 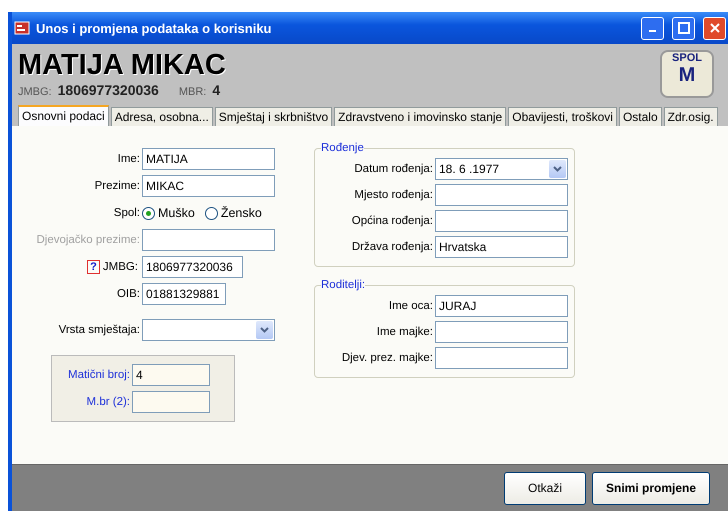 I want to click on text-field: 01881329881, so click(x=184, y=294).